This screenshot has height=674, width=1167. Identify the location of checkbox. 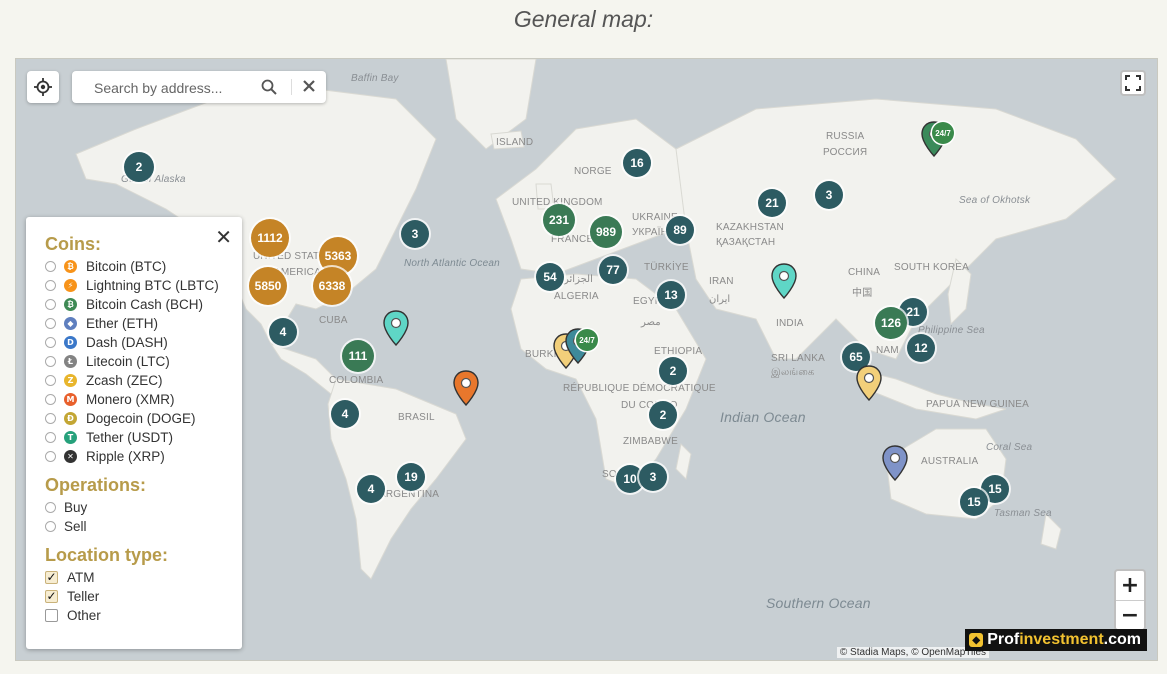
(51, 615).